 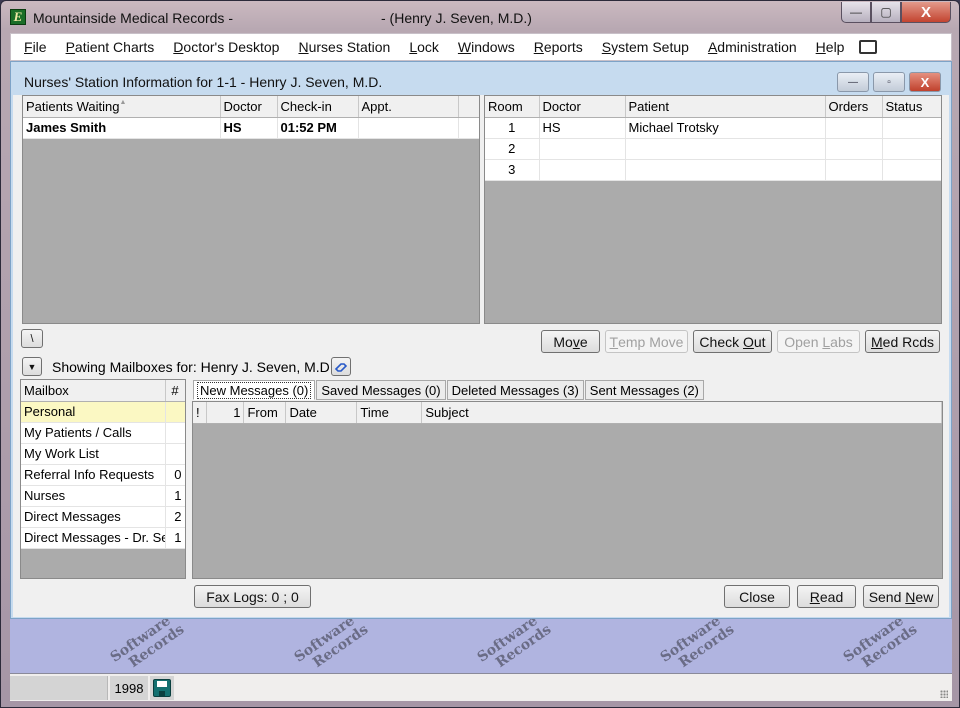 I want to click on fax-logs-button: Fax Logs: 0 ; 0, so click(x=252, y=596).